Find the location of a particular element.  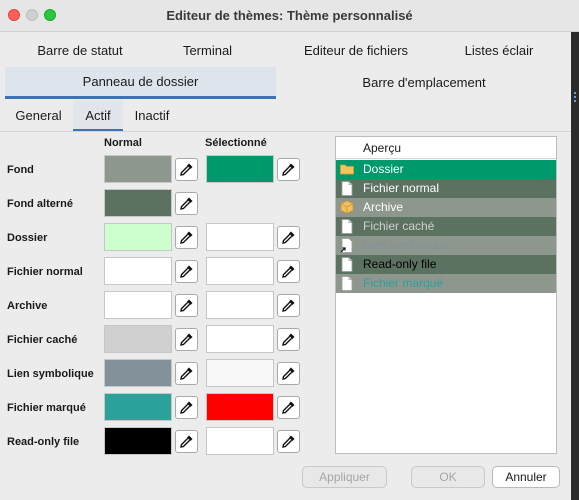

preview-item-label: Fichier marqué is located at coordinates (403, 283).